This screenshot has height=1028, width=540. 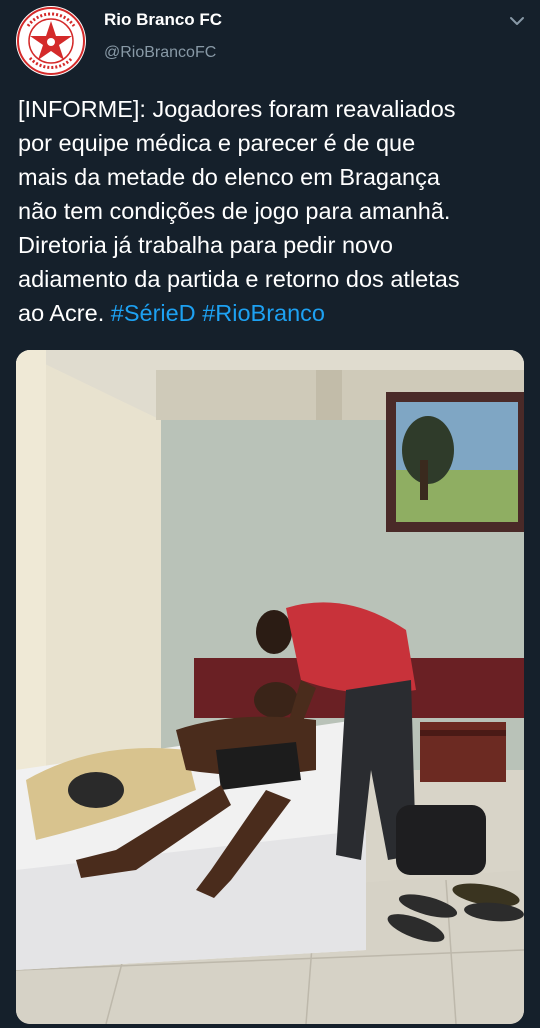 What do you see at coordinates (270, 40) in the screenshot?
I see `tweet-header: Rio Branco FC @RioBrancoFC` at bounding box center [270, 40].